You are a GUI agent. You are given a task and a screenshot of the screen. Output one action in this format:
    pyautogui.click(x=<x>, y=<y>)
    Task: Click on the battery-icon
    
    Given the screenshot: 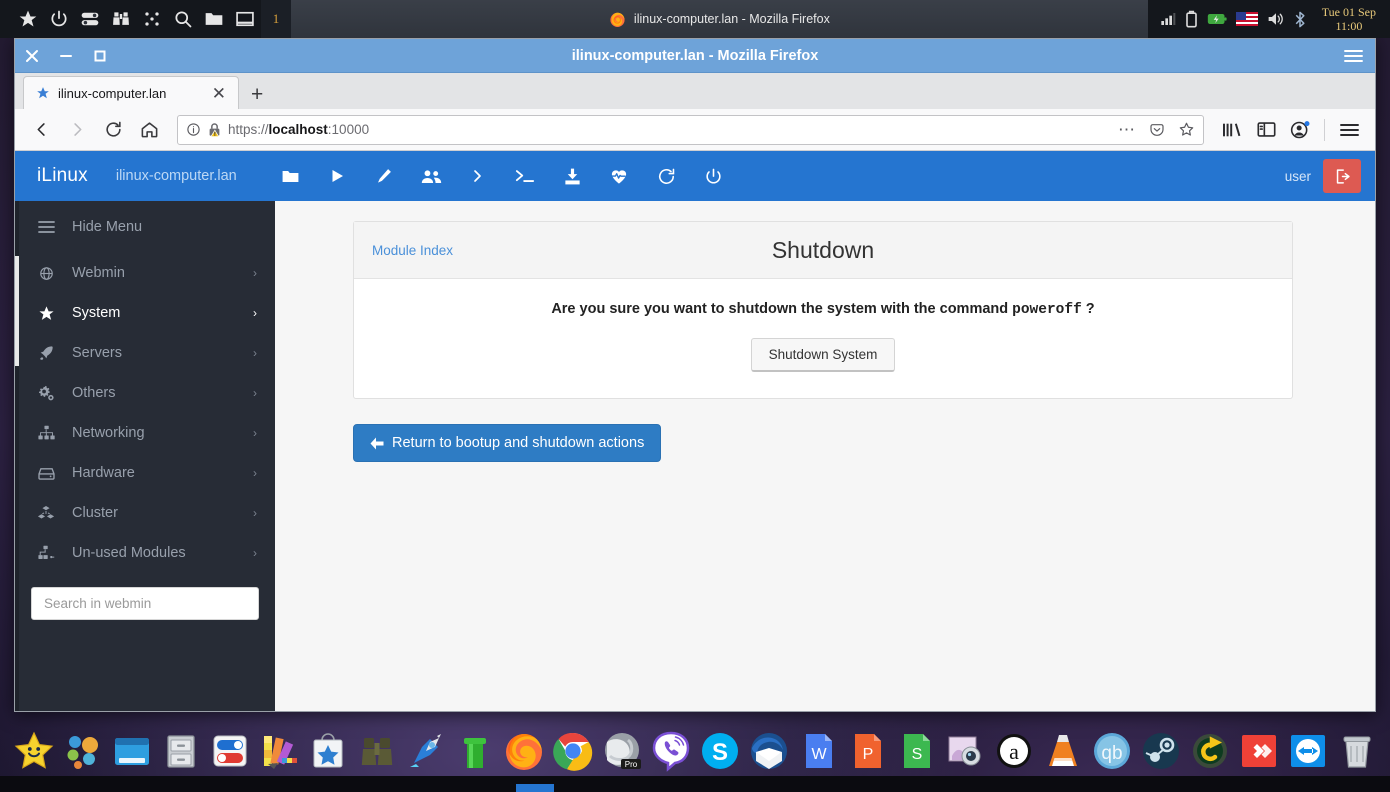 What is the action you would take?
    pyautogui.click(x=1191, y=19)
    